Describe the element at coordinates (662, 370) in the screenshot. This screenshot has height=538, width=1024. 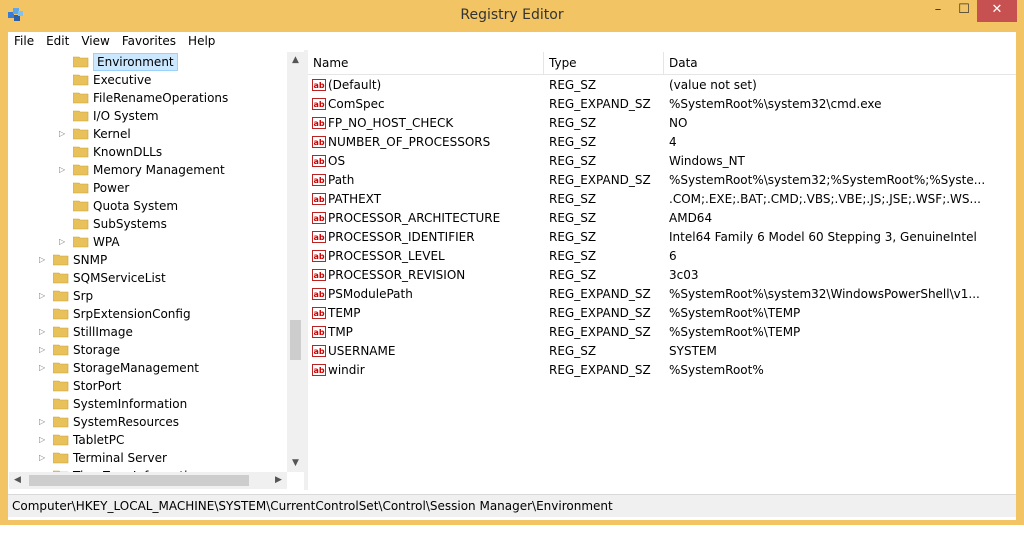
I see `value-row: ab windir REG_EXPAND_SZ %SystemRoot%` at that location.